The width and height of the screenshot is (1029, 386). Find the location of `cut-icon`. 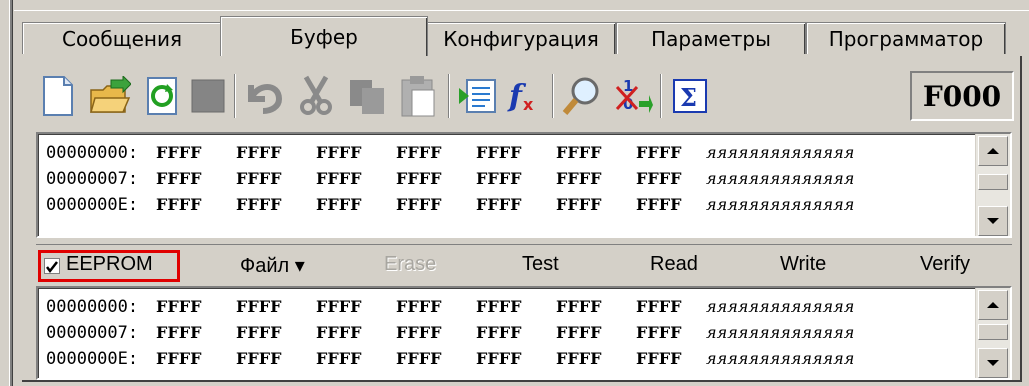

cut-icon is located at coordinates (316, 96).